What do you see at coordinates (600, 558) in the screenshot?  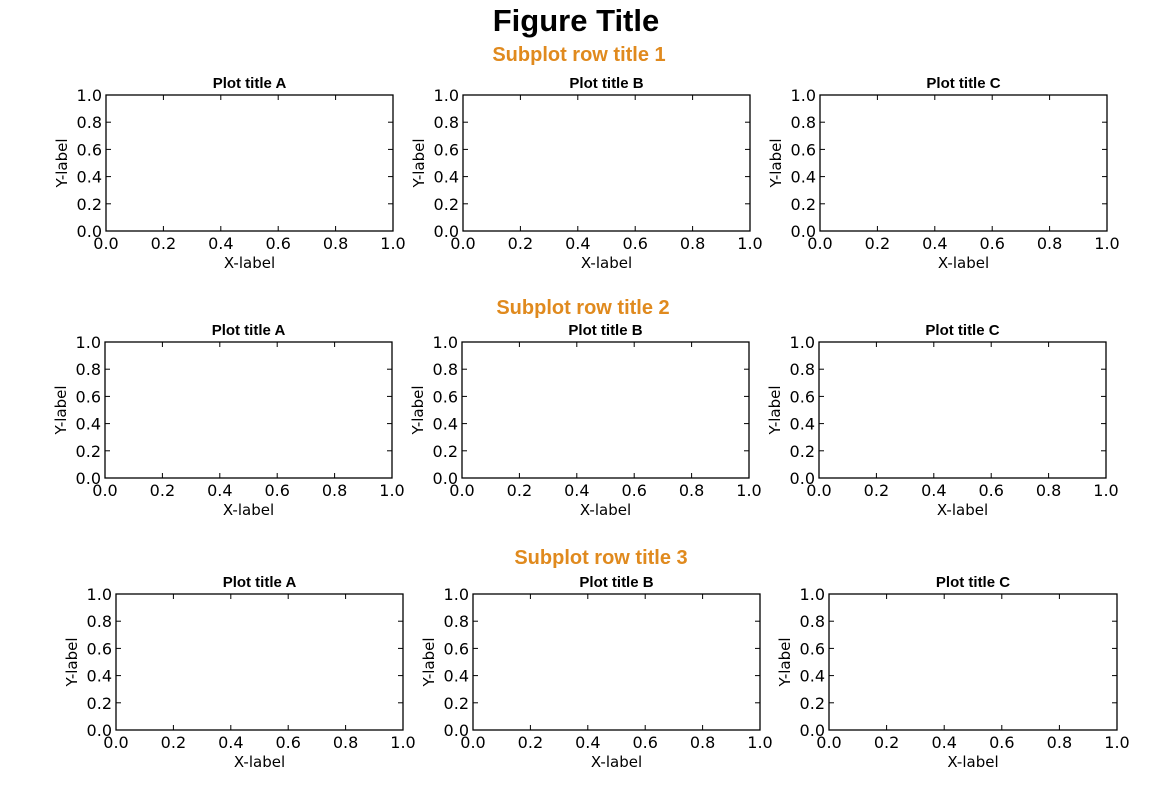 I see `row-title-3: Subplot row title 3` at bounding box center [600, 558].